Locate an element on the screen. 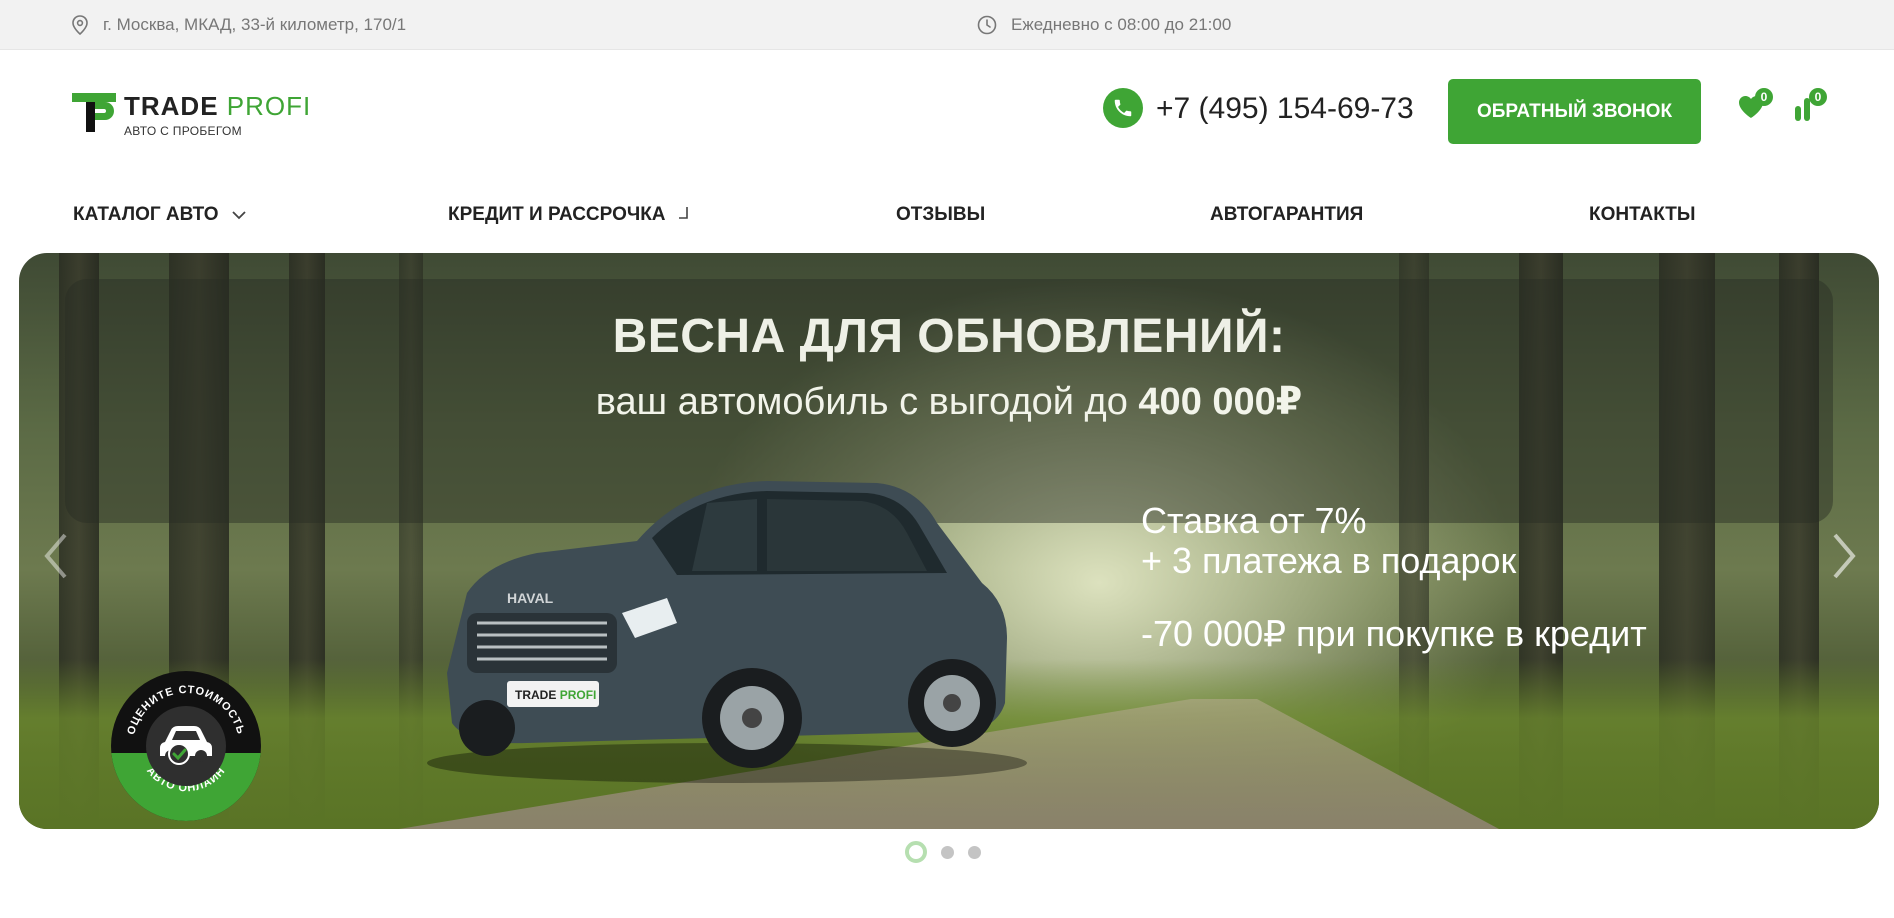 The width and height of the screenshot is (1894, 918). address-text: г. Москва, МКАД, 33-й километр, 170/1 is located at coordinates (255, 24).